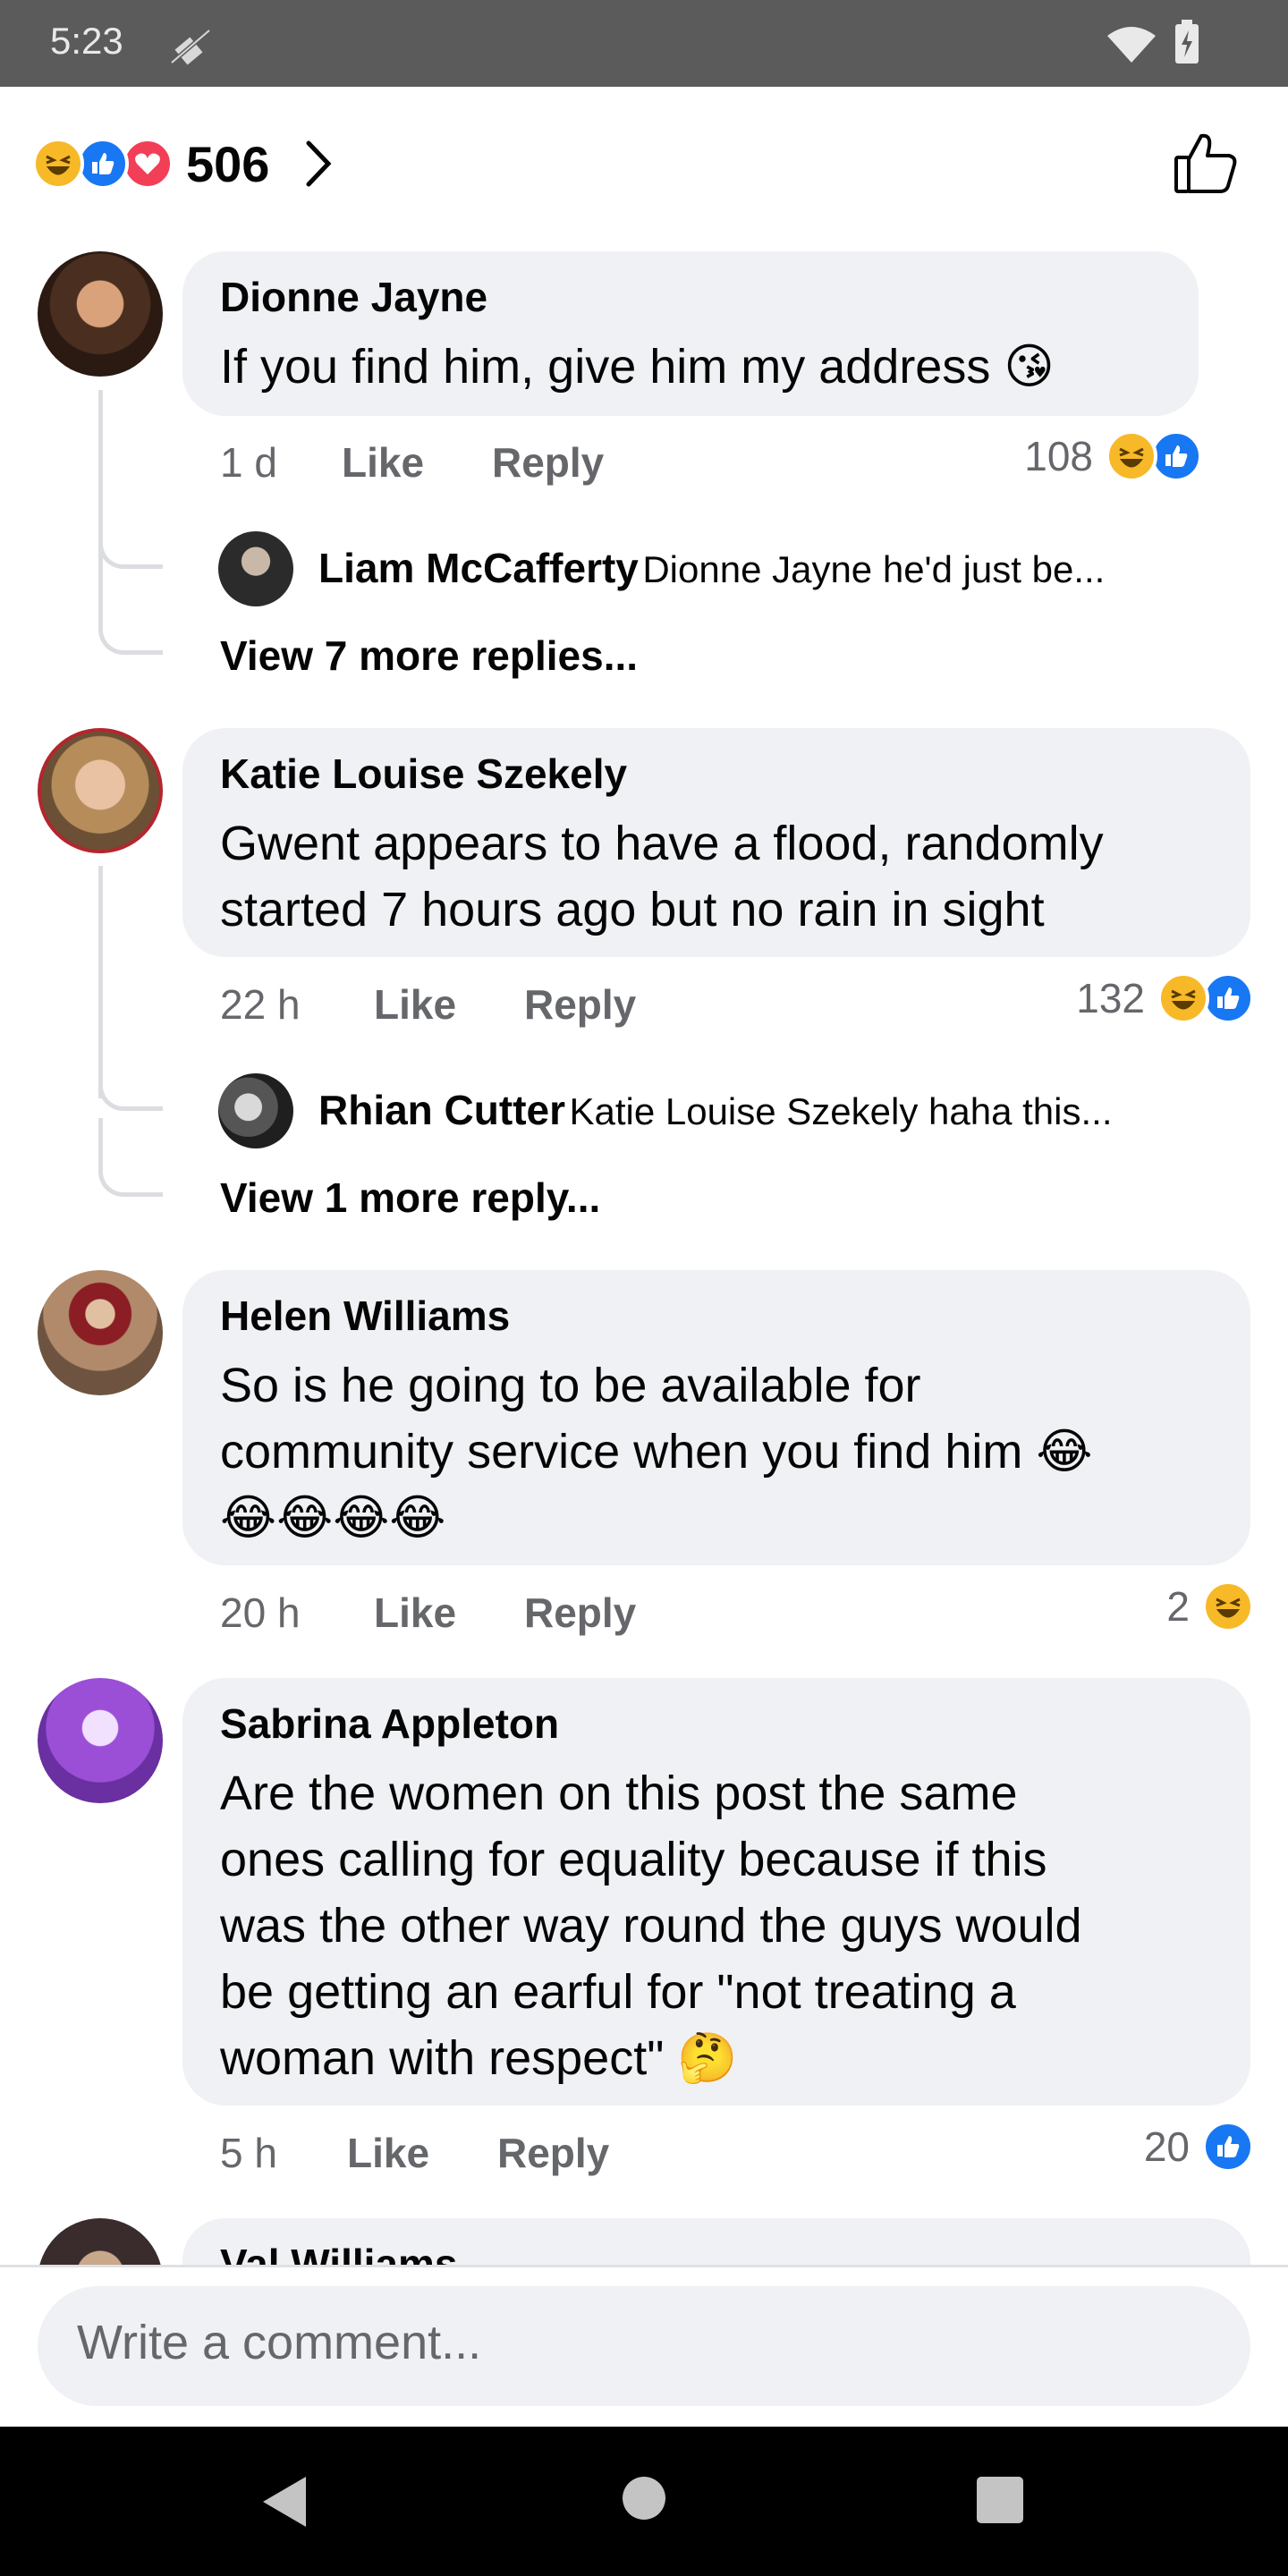  Describe the element at coordinates (619, 1793) in the screenshot. I see `comment-text: Are the women on this post the same` at that location.